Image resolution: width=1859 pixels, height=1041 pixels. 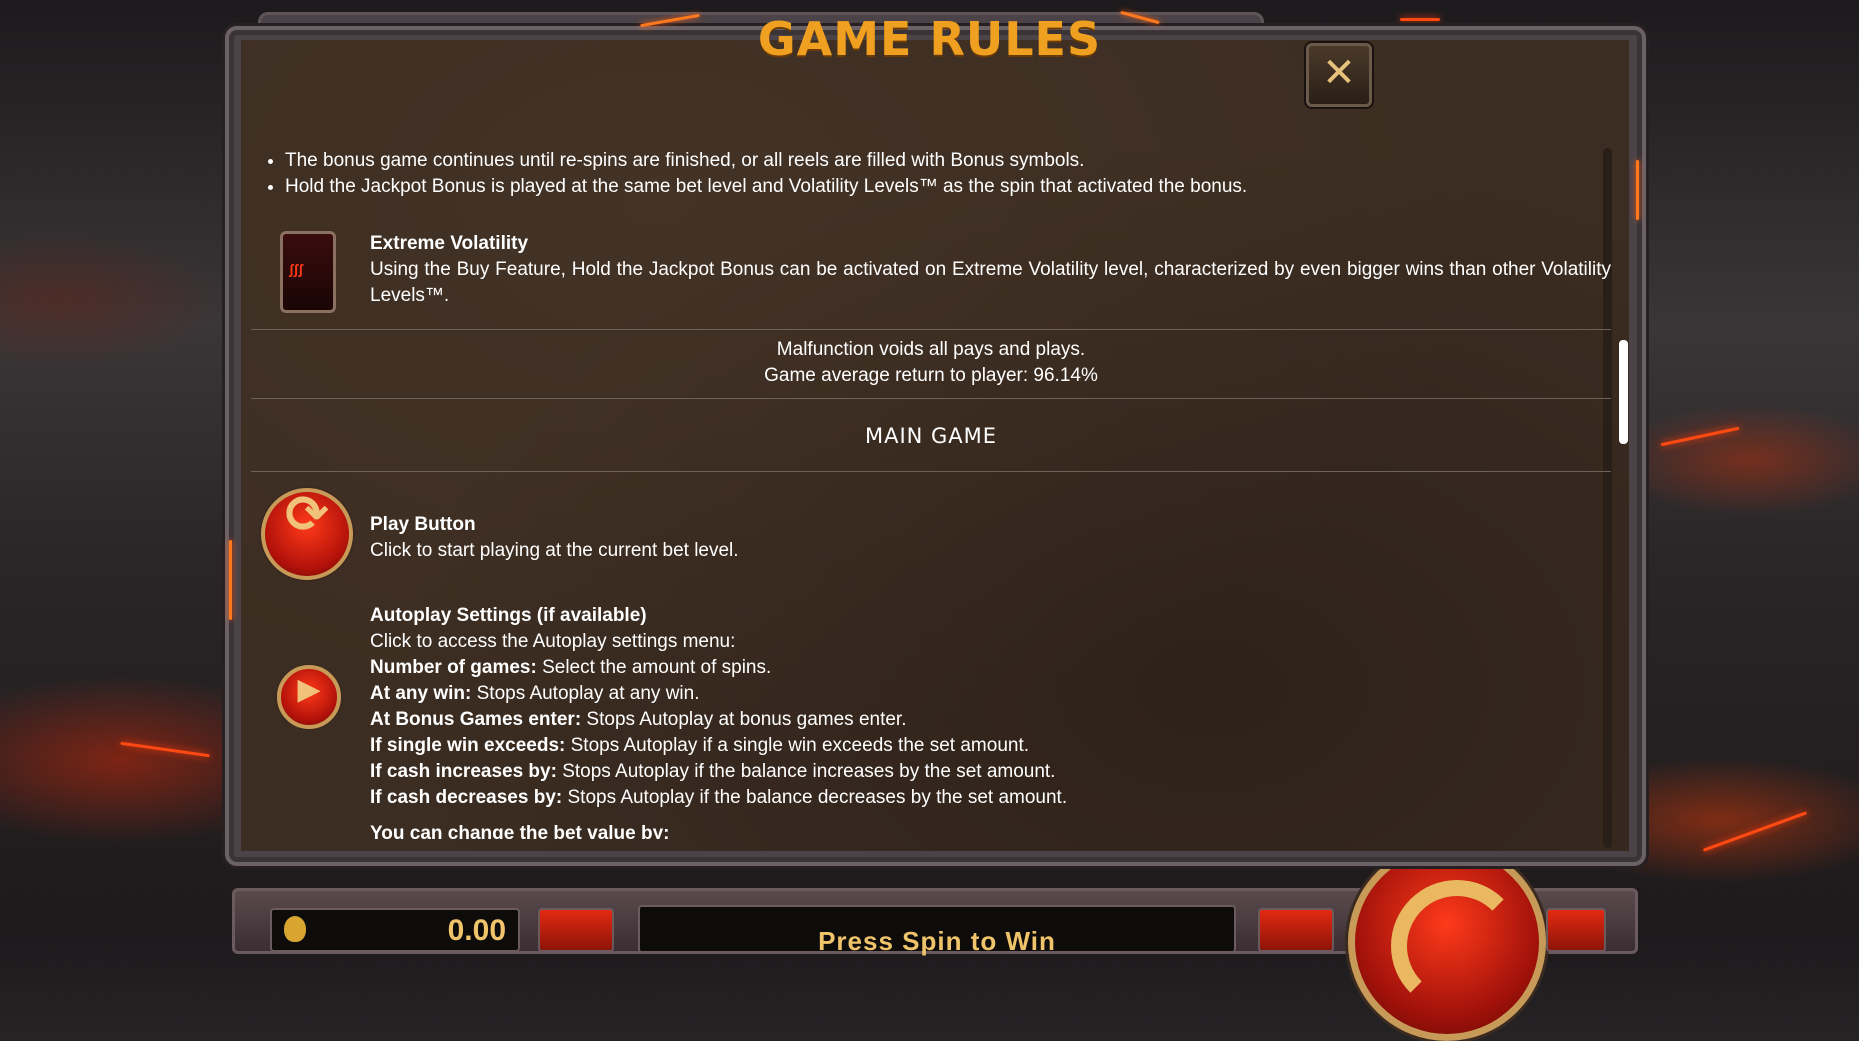 What do you see at coordinates (476, 930) in the screenshot?
I see `balance-value: 0.00` at bounding box center [476, 930].